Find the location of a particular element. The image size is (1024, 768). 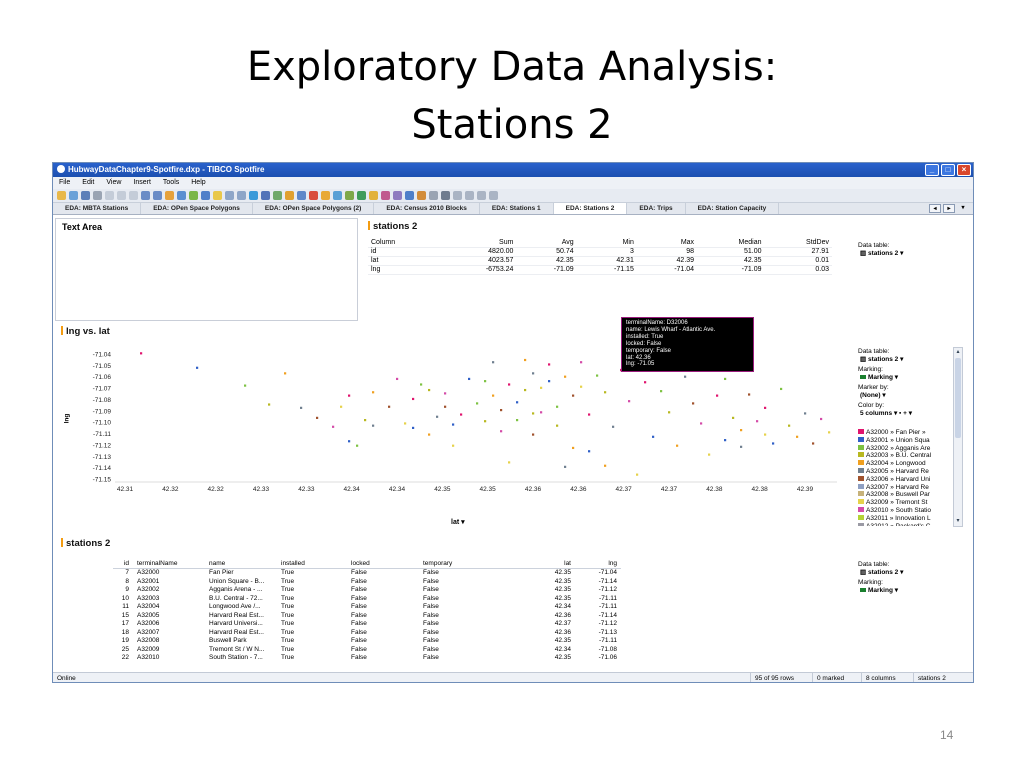

column-header: lat is located at coordinates (552, 564).